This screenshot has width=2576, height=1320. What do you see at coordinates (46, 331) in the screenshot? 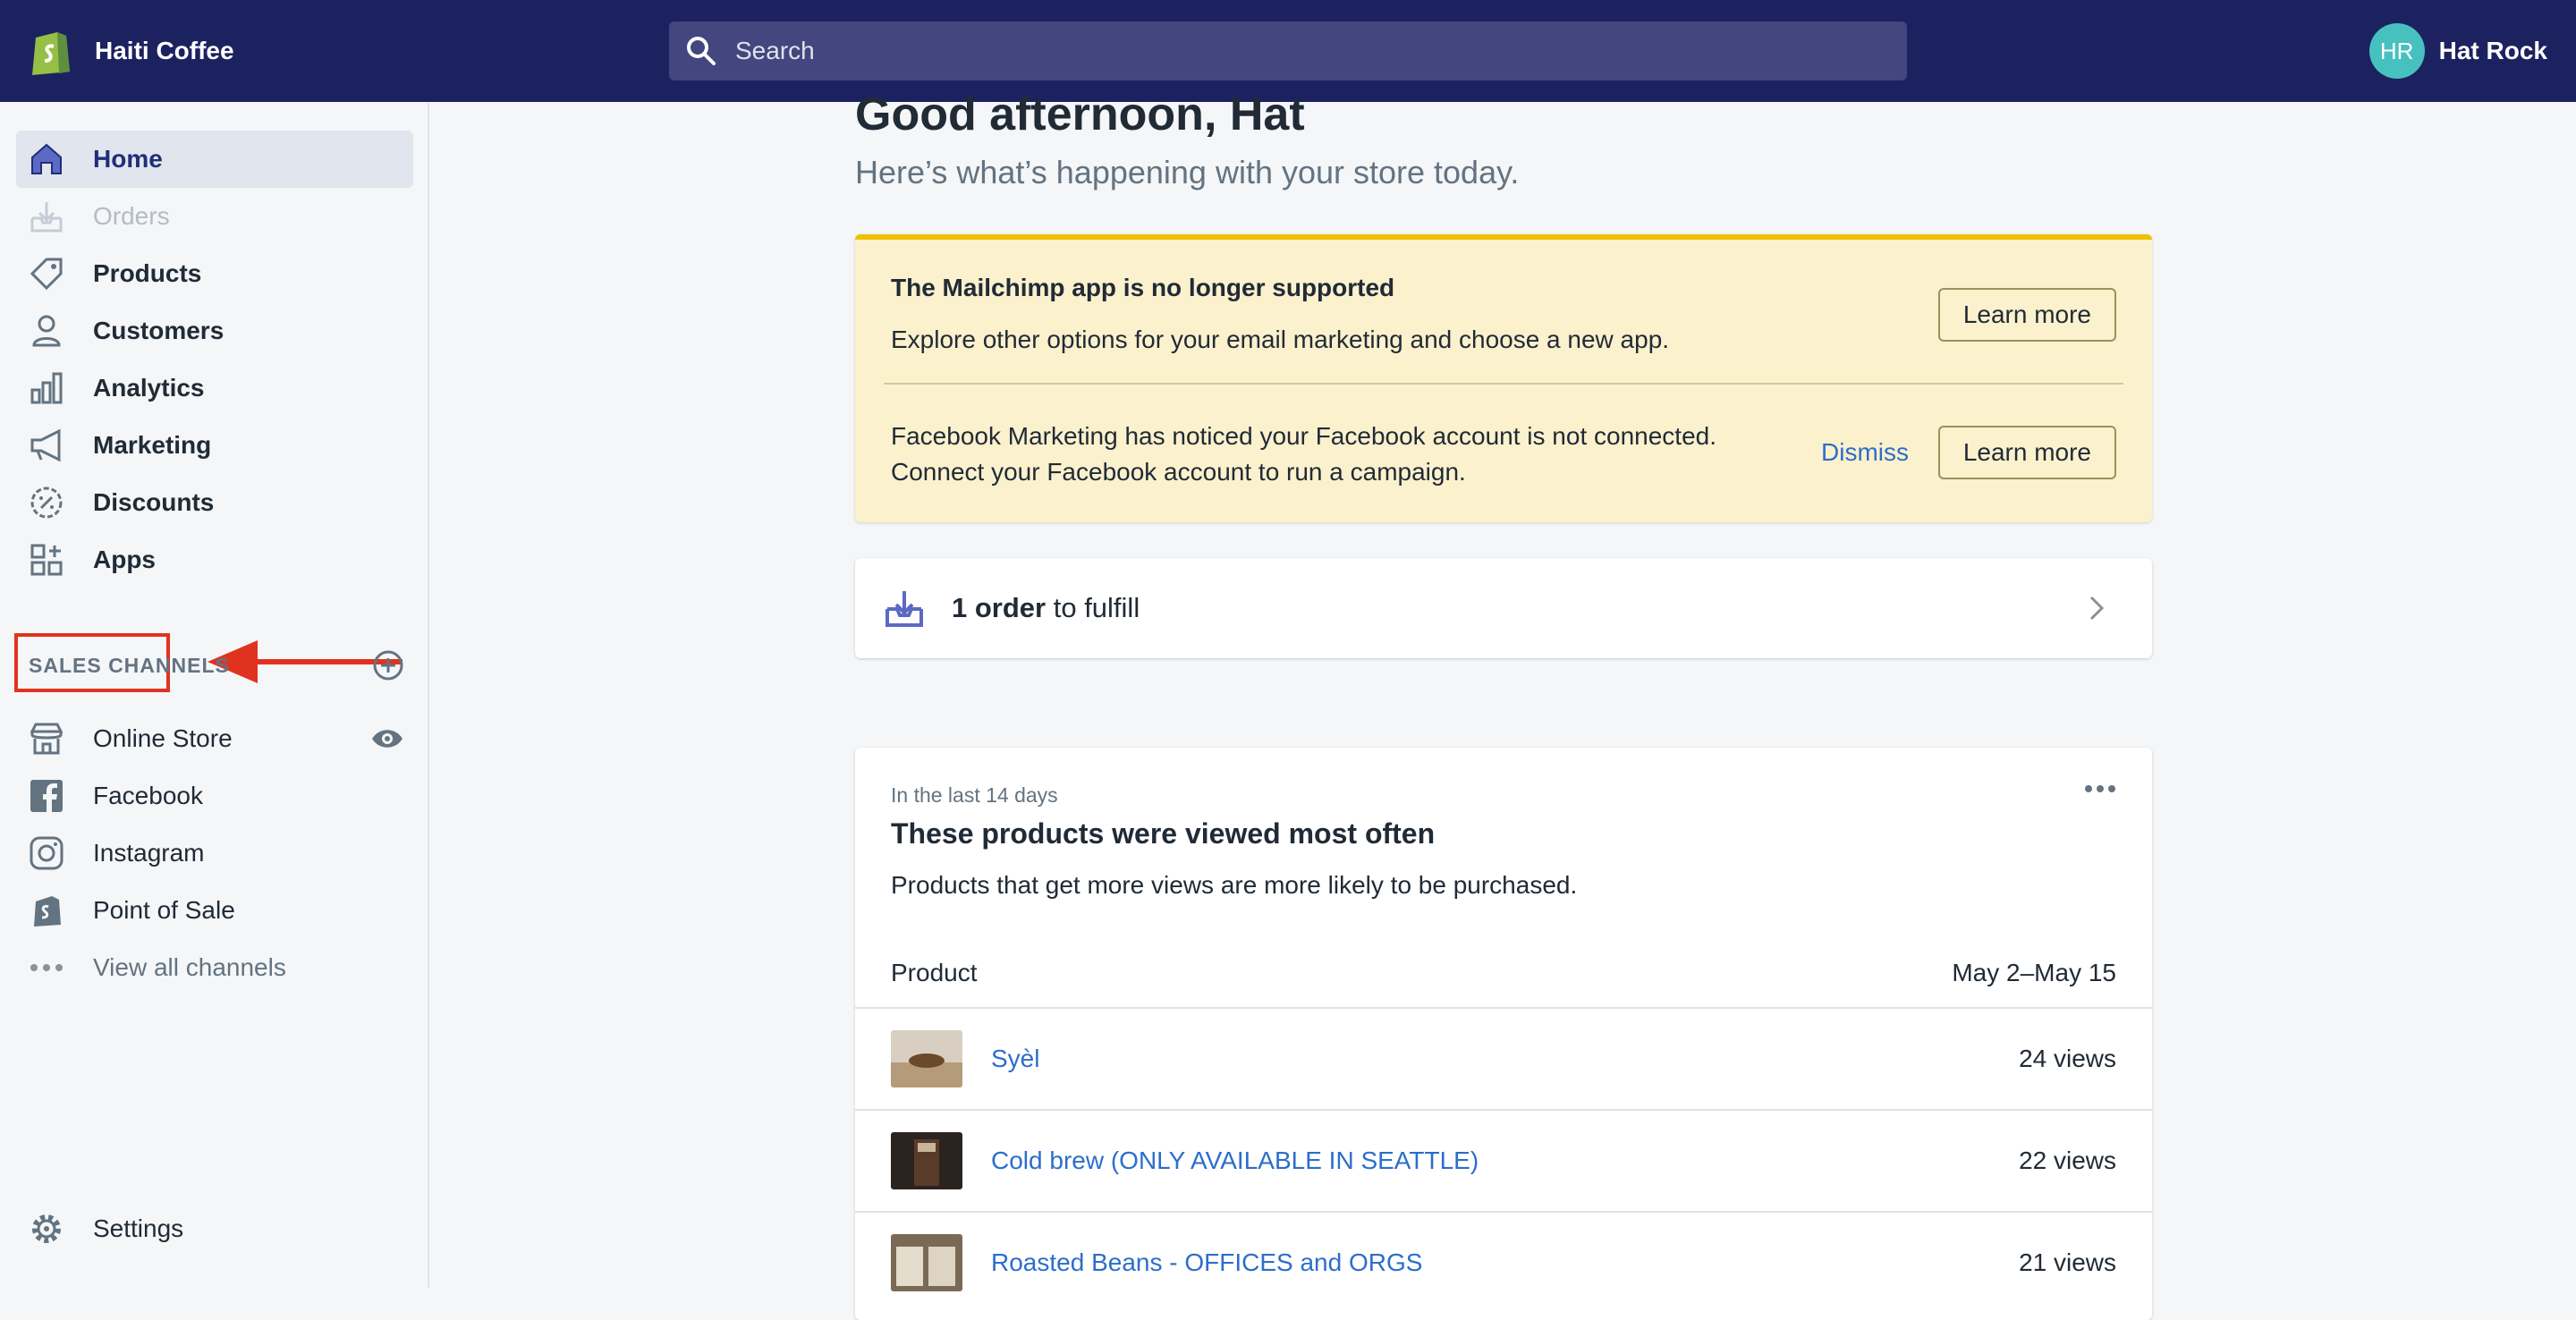
I see `person-icon` at bounding box center [46, 331].